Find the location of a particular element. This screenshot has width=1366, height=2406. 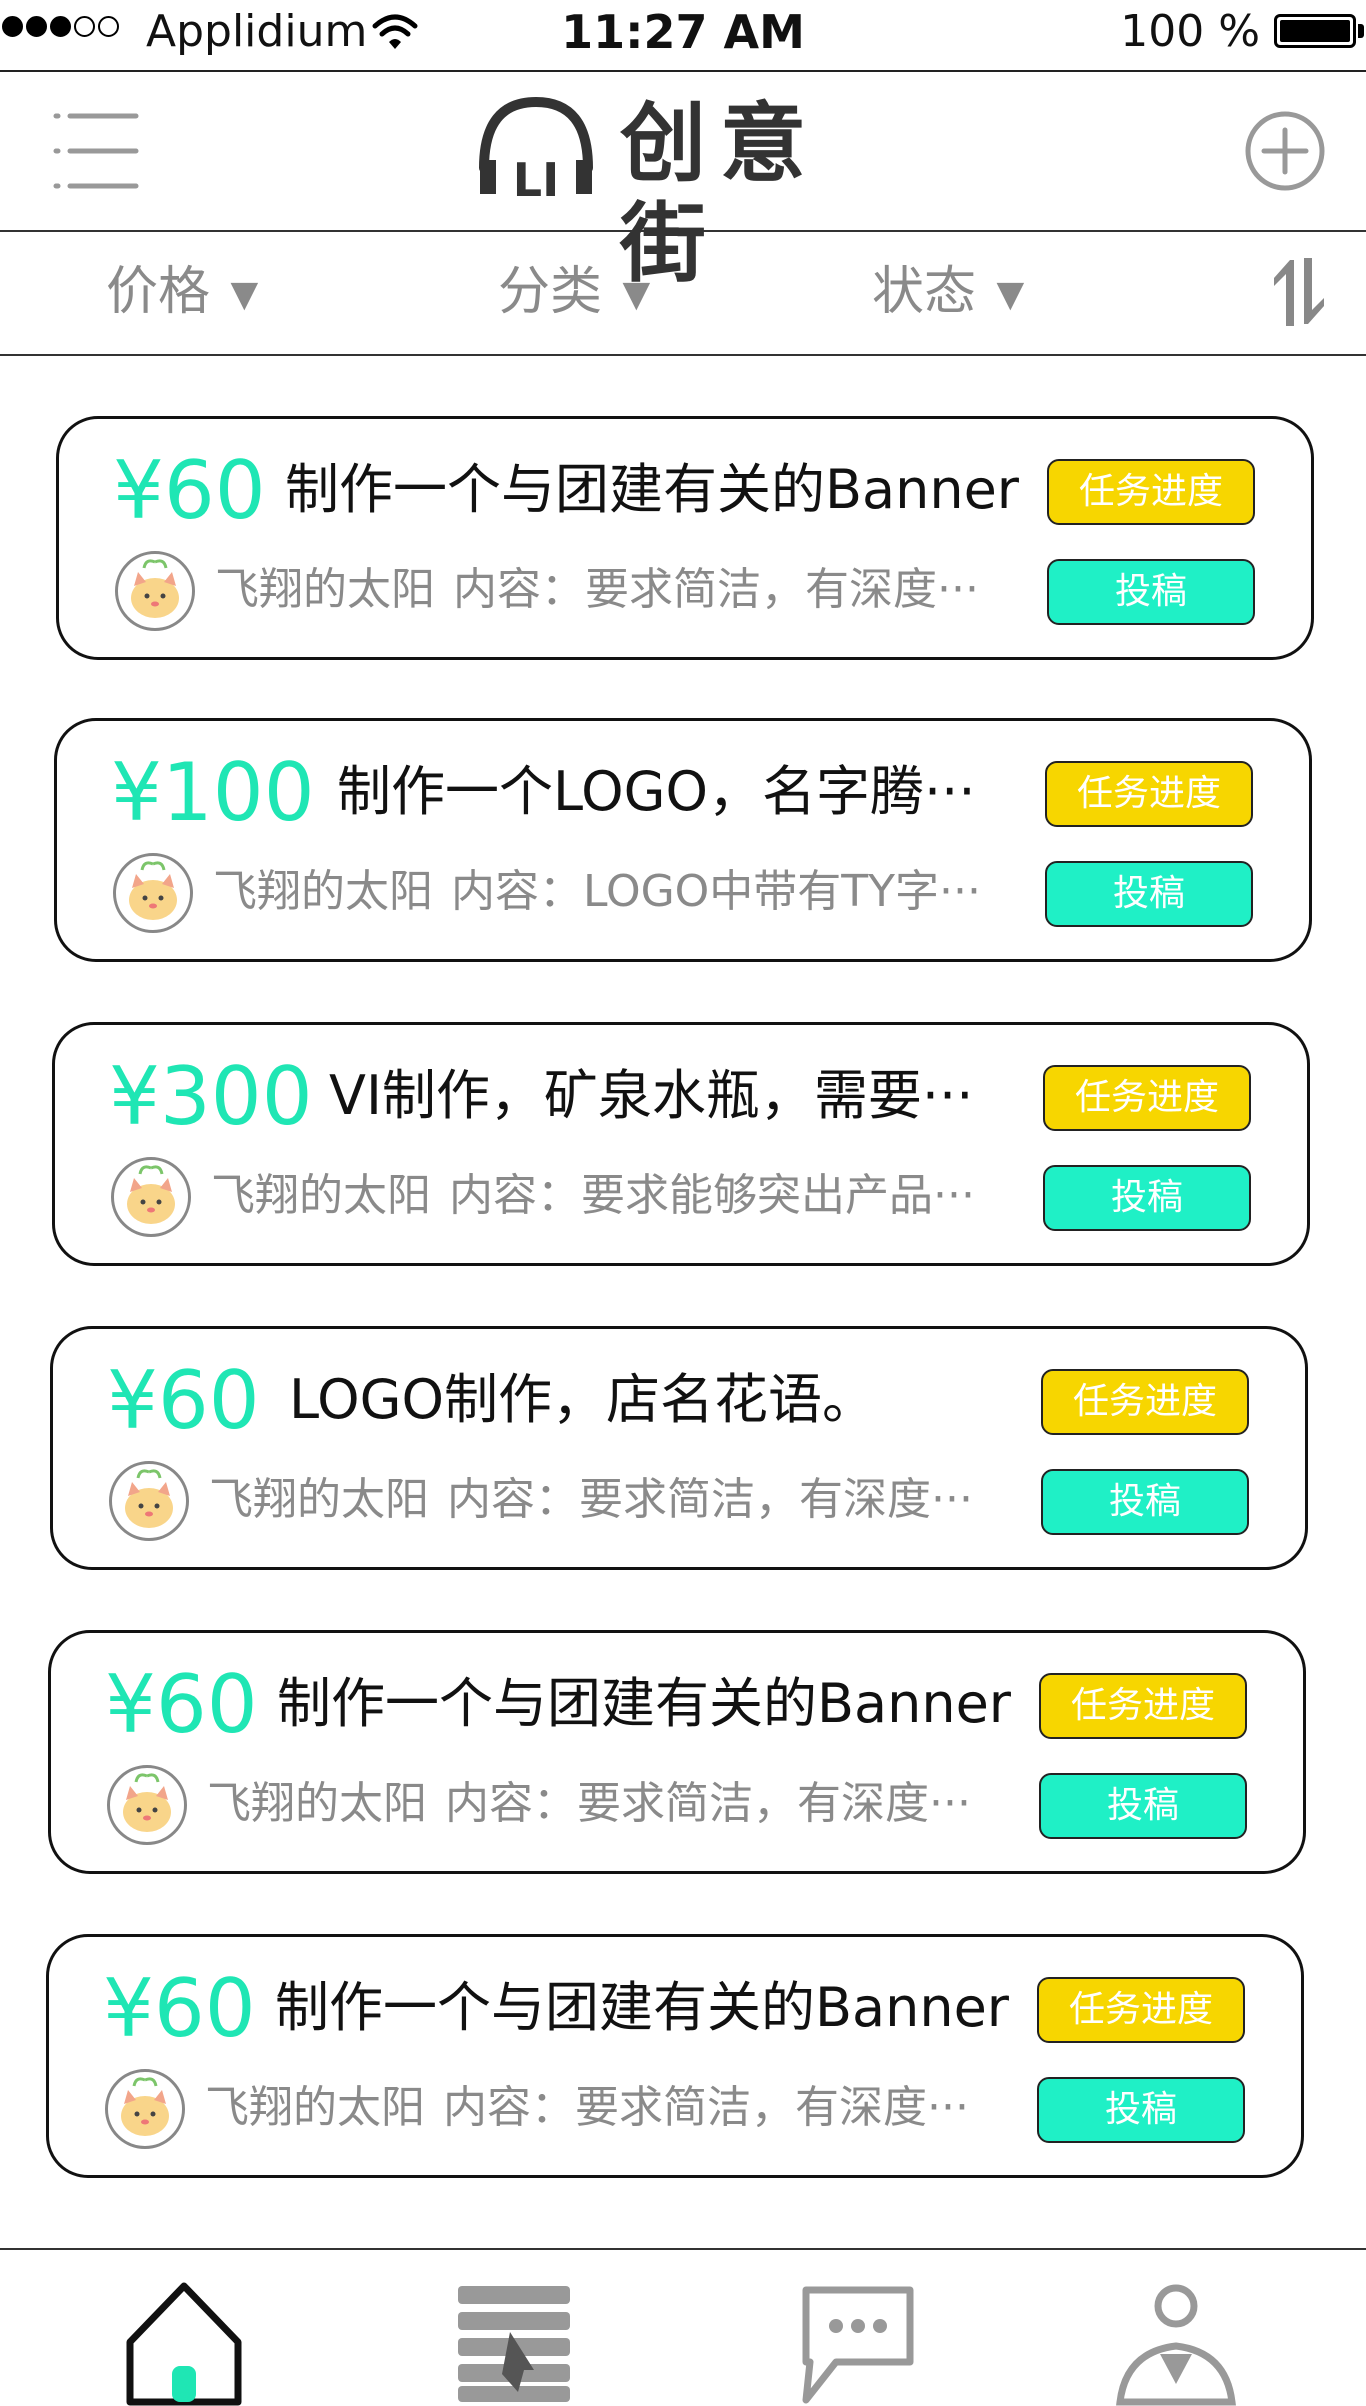

task-title: 制作一个LOGO，名字腾··· is located at coordinates (656, 791).